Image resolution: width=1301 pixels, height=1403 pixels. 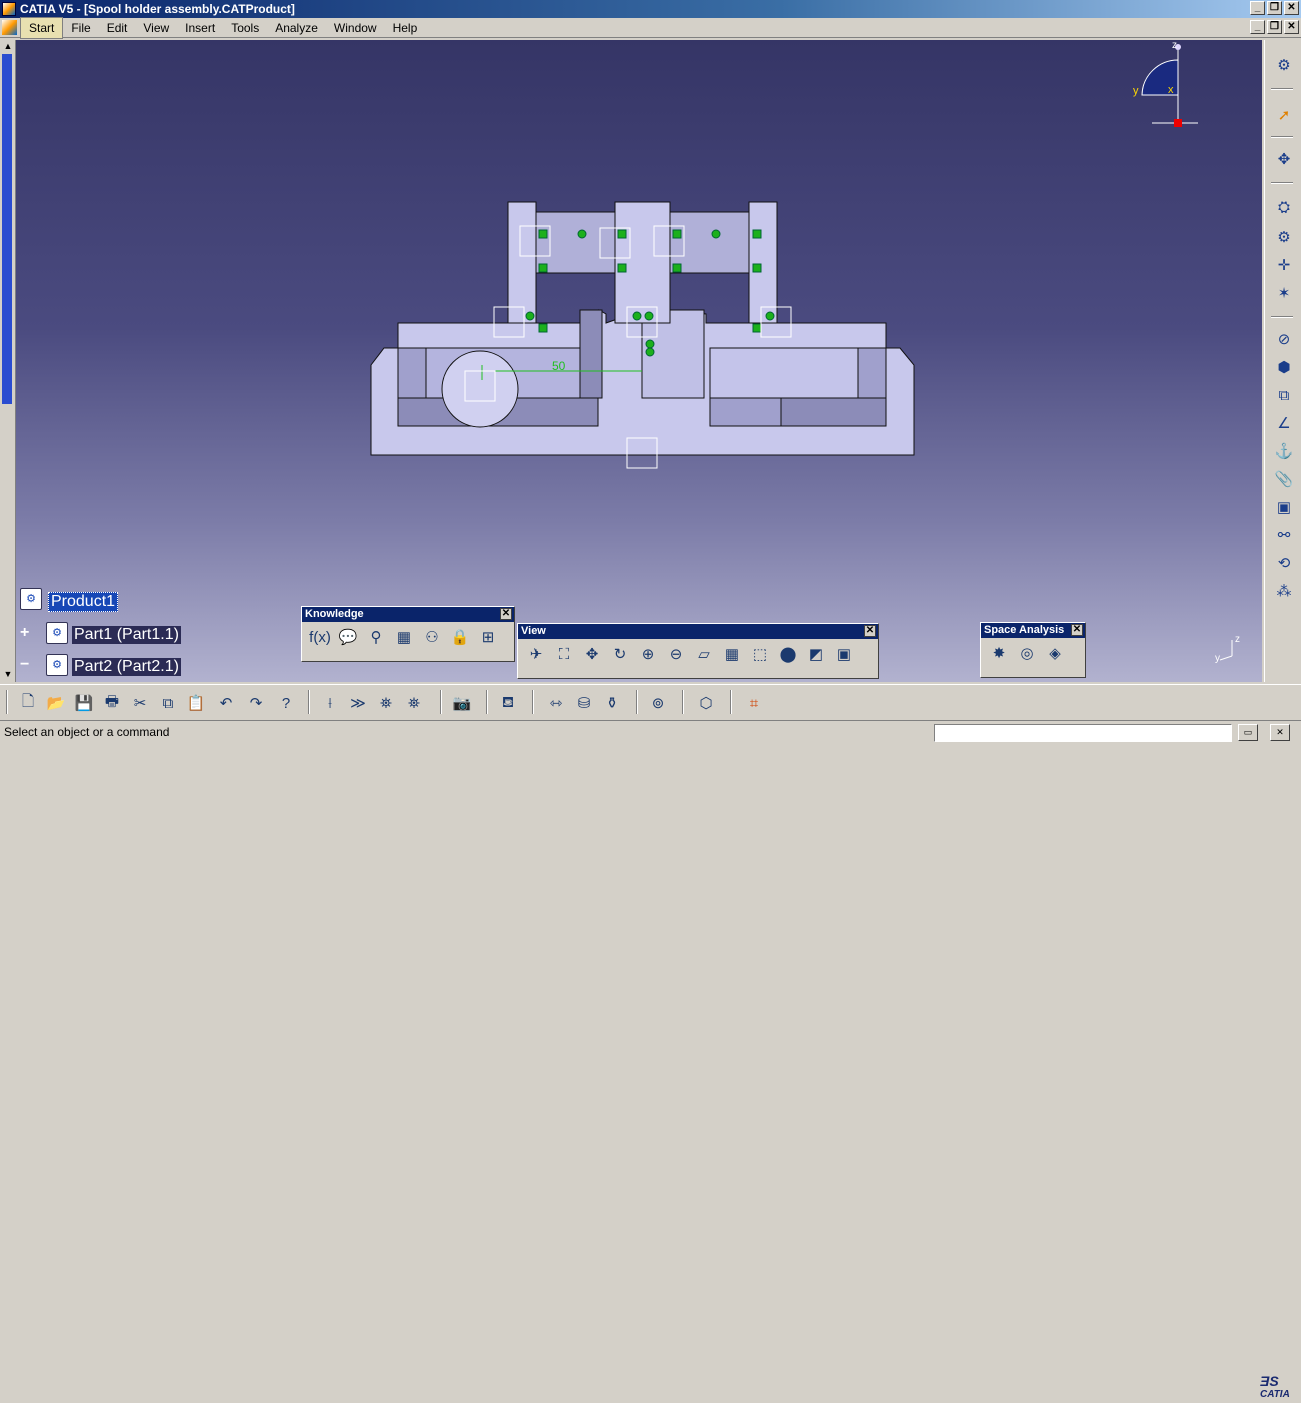 I want to click on comment-icon: 💬, so click(x=348, y=637).